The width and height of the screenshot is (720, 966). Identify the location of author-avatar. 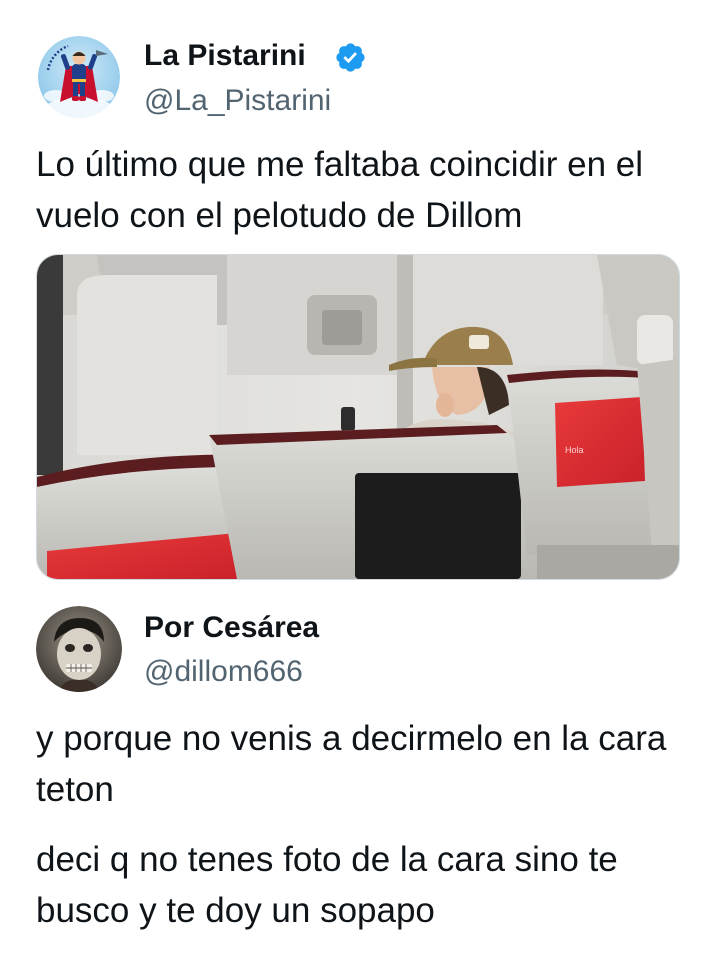
(79, 77).